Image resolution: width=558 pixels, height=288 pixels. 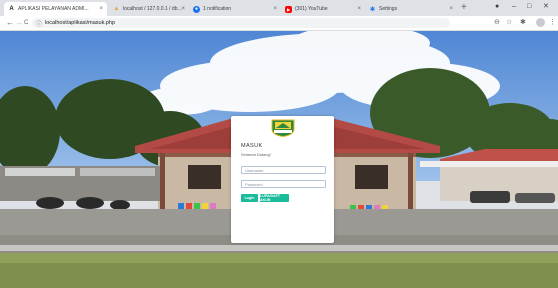 I want to click on bookmark-star-icon: ☆, so click(x=509, y=23).